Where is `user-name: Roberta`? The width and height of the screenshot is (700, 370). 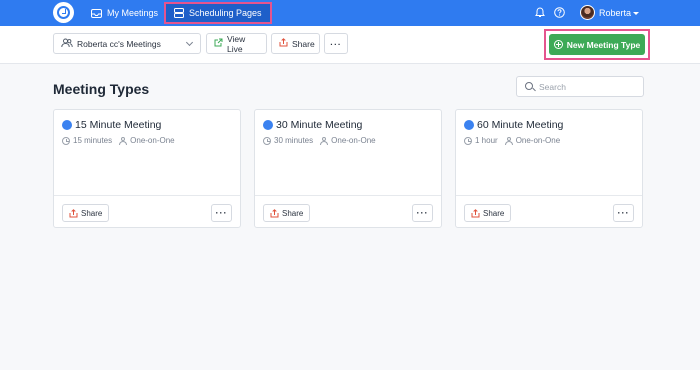 user-name: Roberta is located at coordinates (615, 13).